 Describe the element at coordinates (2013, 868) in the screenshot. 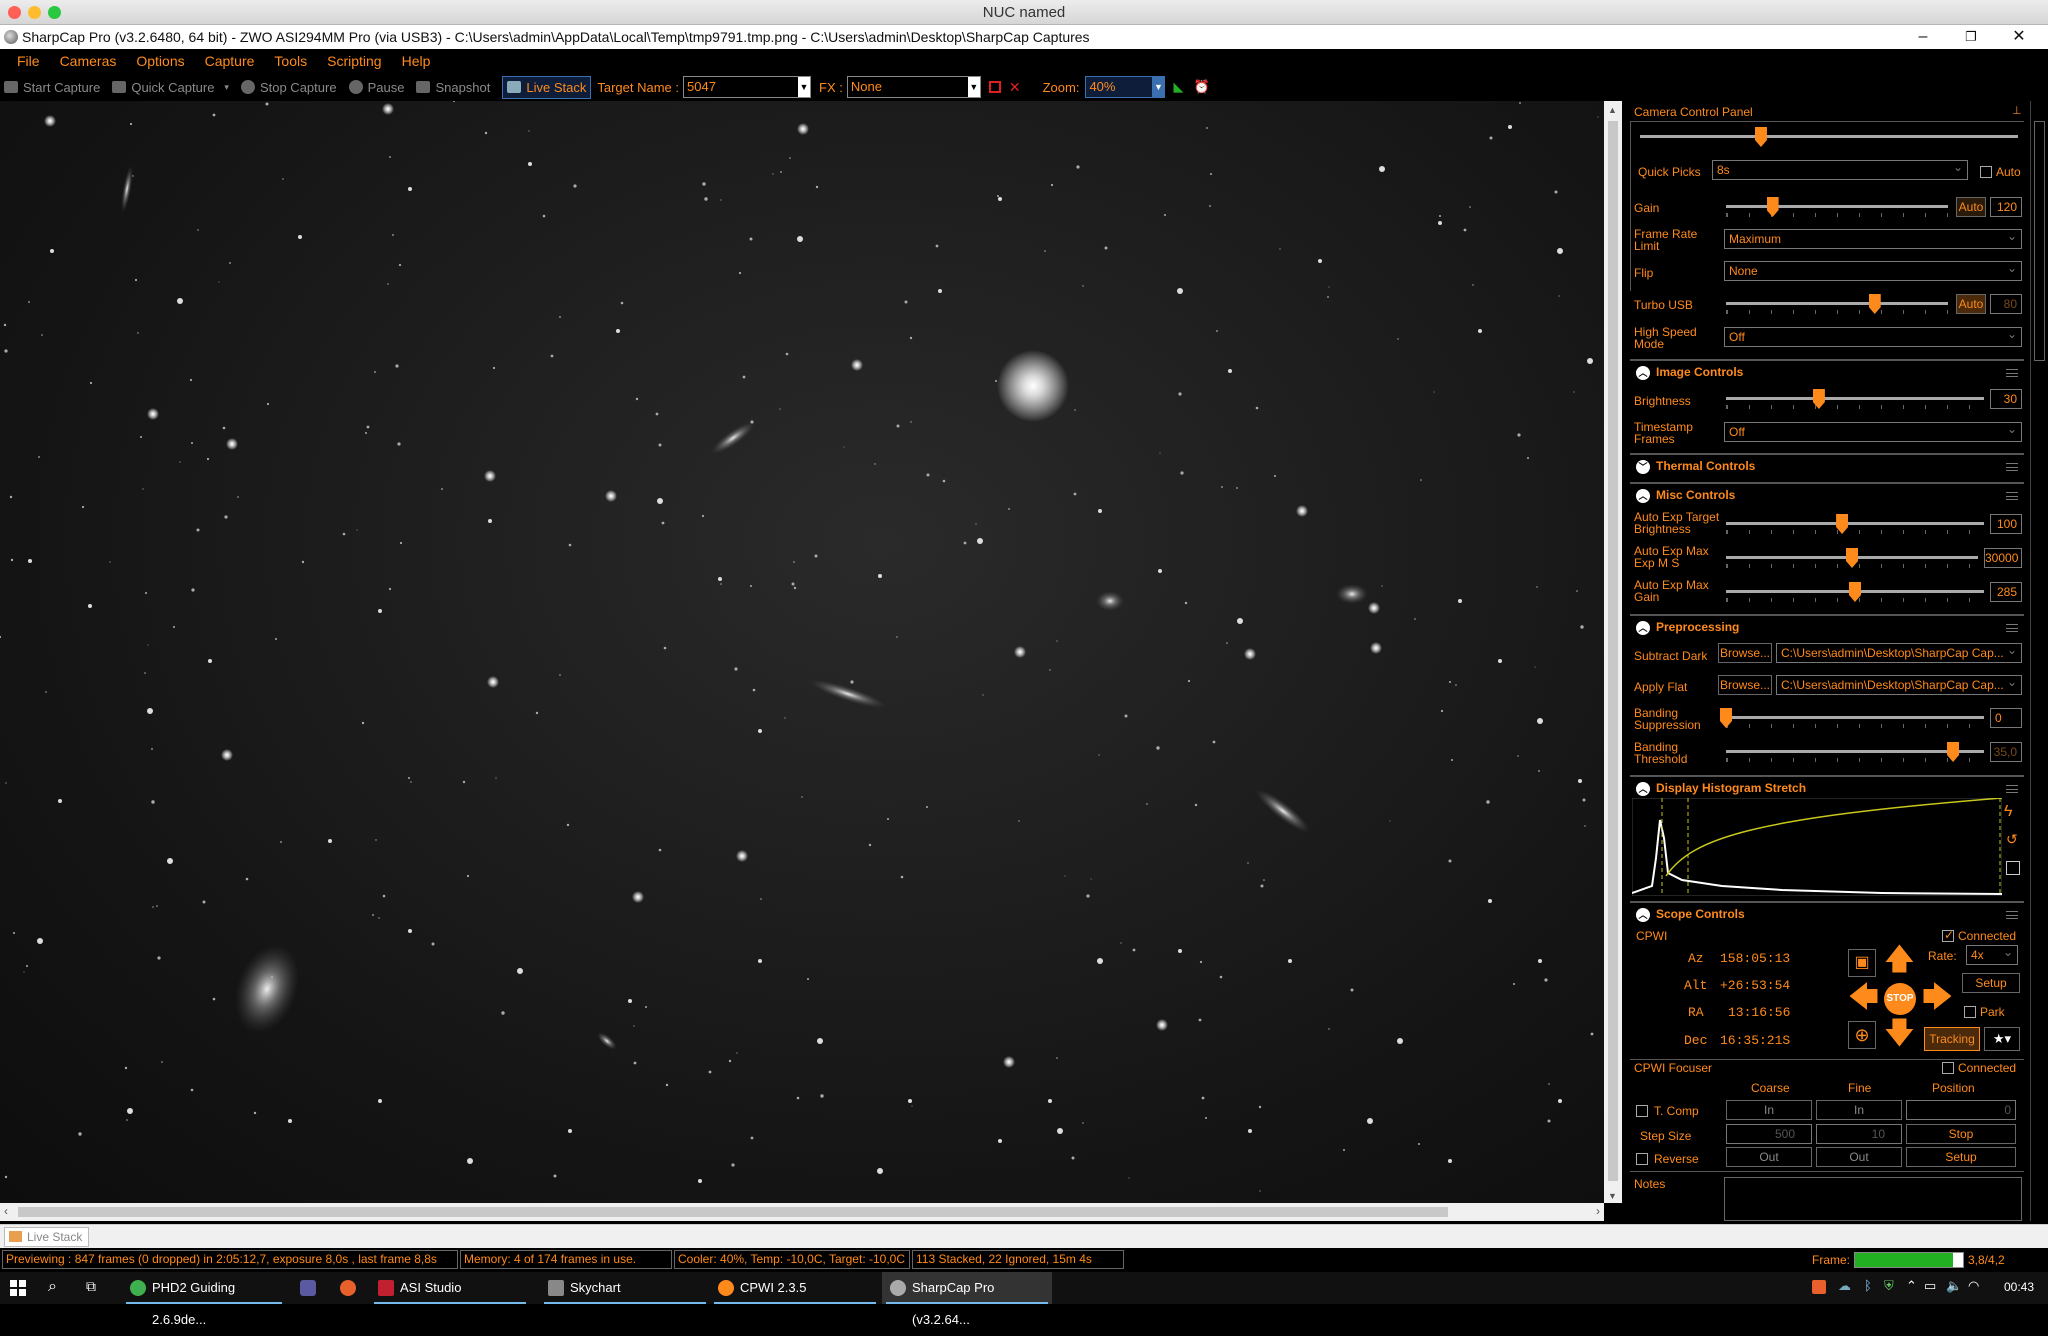

I see `save-icon` at that location.